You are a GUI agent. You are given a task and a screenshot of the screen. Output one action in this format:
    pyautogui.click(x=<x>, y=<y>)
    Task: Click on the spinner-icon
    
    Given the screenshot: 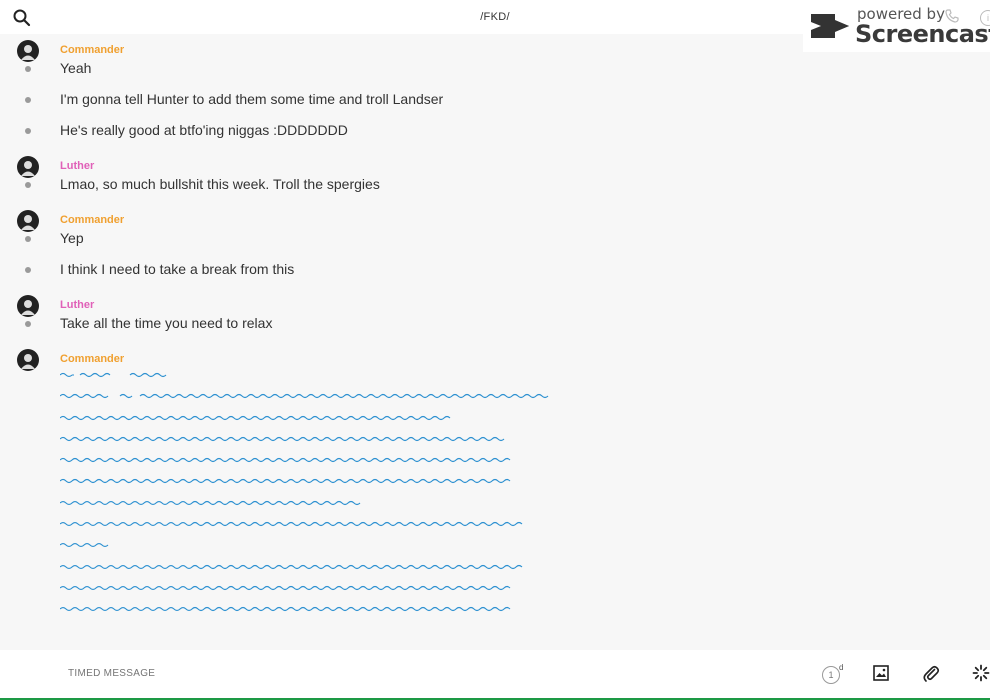 What is the action you would take?
    pyautogui.click(x=981, y=673)
    